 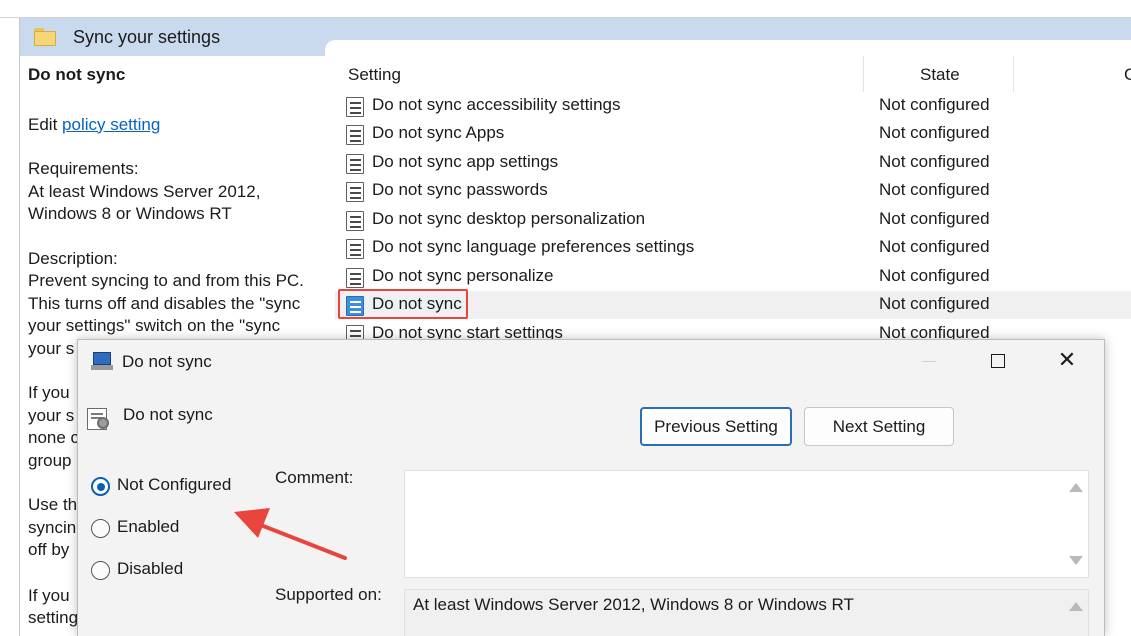 I want to click on policy-row: Do not sync app settings Not configured, so click(x=733, y=163).